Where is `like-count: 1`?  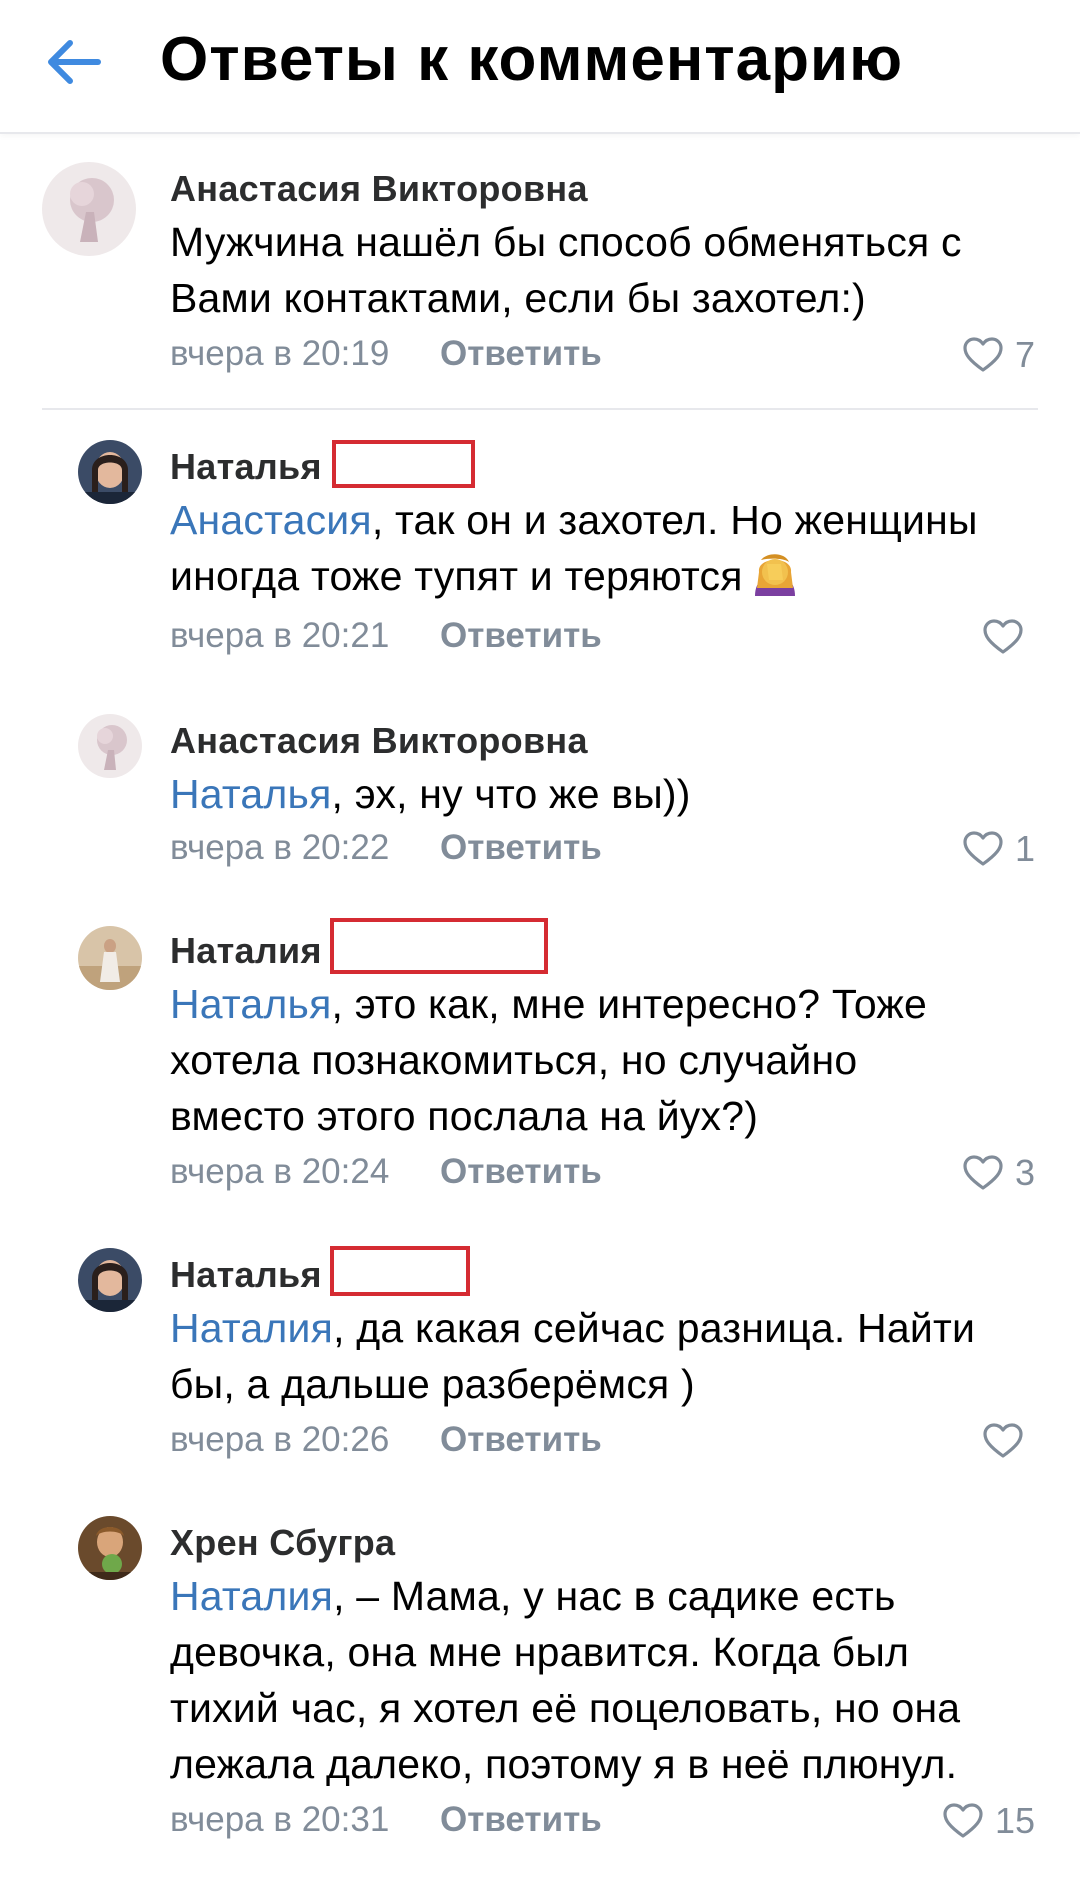
like-count: 1 is located at coordinates (1024, 848).